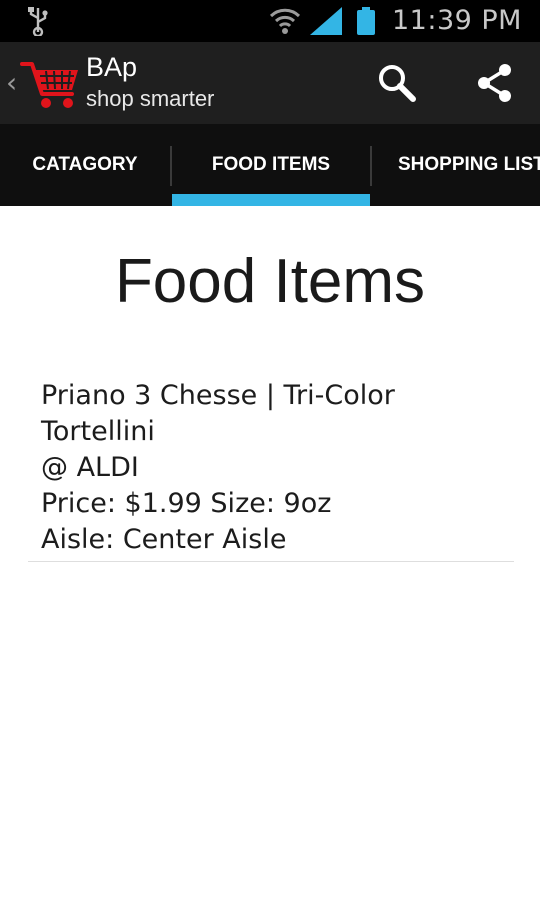 The height and width of the screenshot is (900, 540). I want to click on search-icon, so click(397, 83).